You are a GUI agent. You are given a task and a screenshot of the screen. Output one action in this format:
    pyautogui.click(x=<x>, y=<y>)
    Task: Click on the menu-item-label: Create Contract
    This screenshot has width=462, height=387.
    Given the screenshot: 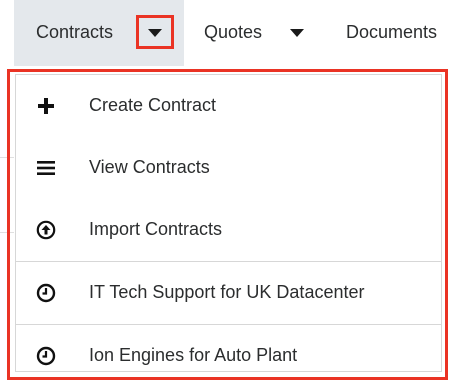 What is the action you would take?
    pyautogui.click(x=153, y=105)
    